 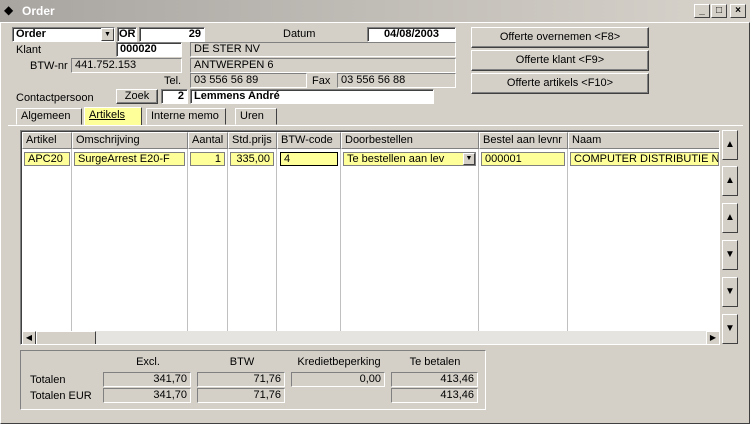 What do you see at coordinates (48, 380) in the screenshot?
I see `totals-row-label: Totalen` at bounding box center [48, 380].